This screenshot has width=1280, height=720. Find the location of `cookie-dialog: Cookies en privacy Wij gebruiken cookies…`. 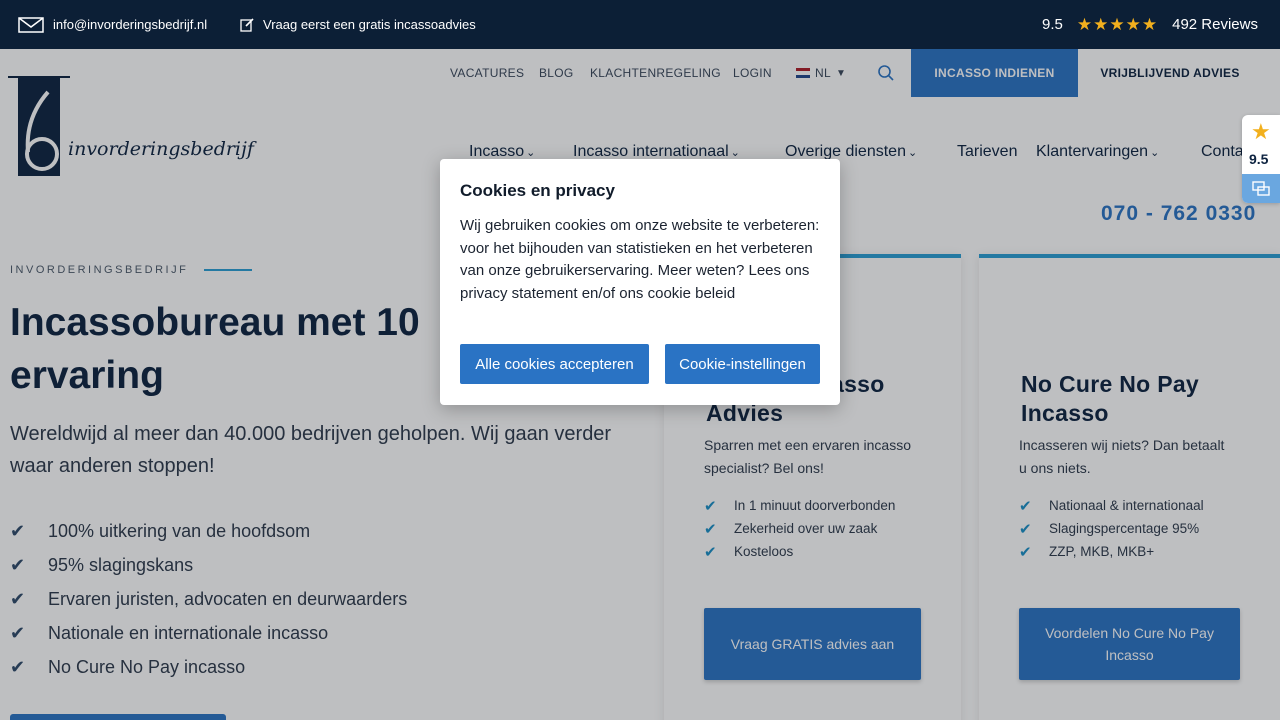

cookie-dialog: Cookies en privacy Wij gebruiken cookies… is located at coordinates (640, 282).